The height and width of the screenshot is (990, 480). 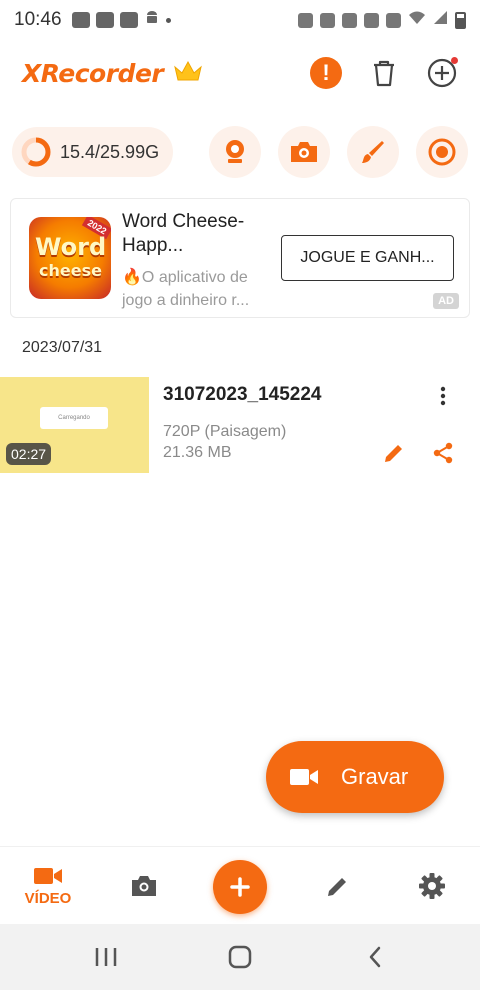 What do you see at coordinates (152, 20) in the screenshot?
I see `android-icon` at bounding box center [152, 20].